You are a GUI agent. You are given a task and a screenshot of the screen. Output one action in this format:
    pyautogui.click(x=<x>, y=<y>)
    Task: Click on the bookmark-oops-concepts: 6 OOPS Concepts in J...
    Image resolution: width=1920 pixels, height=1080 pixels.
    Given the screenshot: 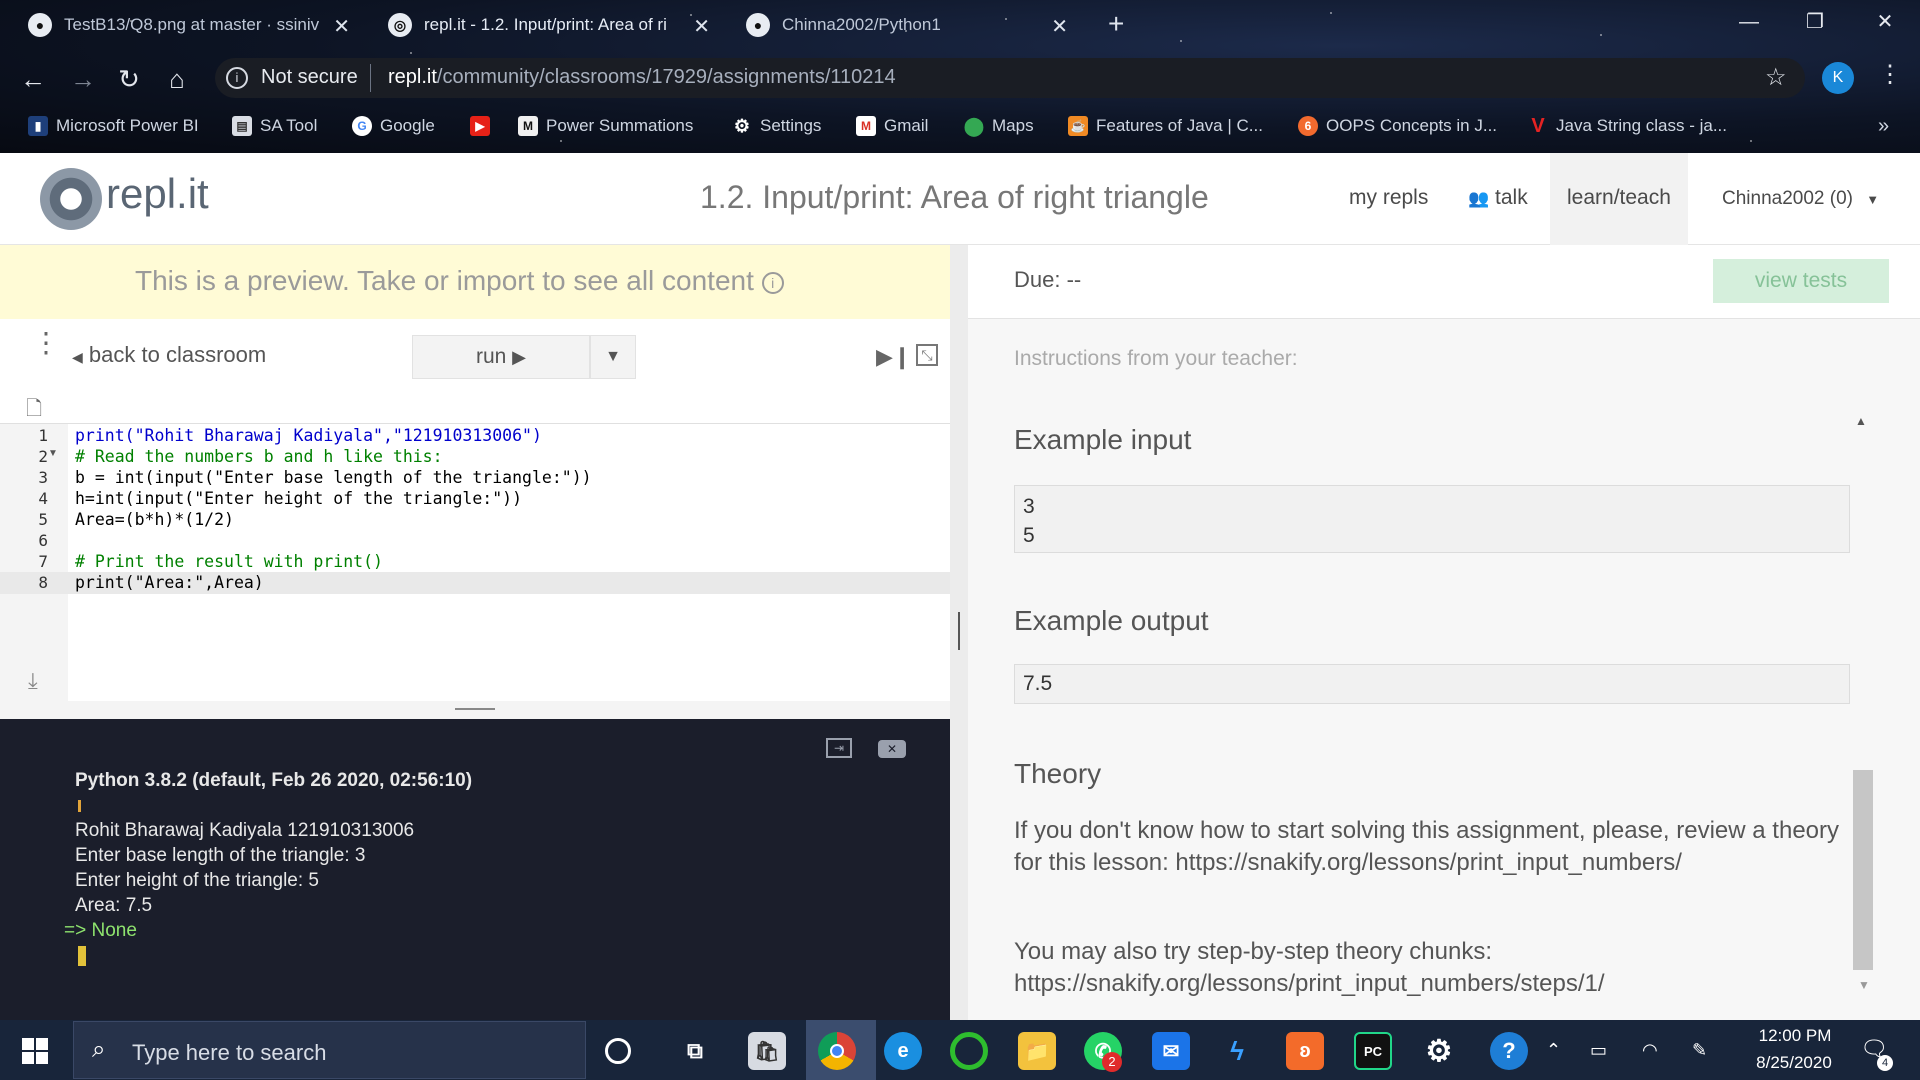 What is the action you would take?
    pyautogui.click(x=1397, y=126)
    